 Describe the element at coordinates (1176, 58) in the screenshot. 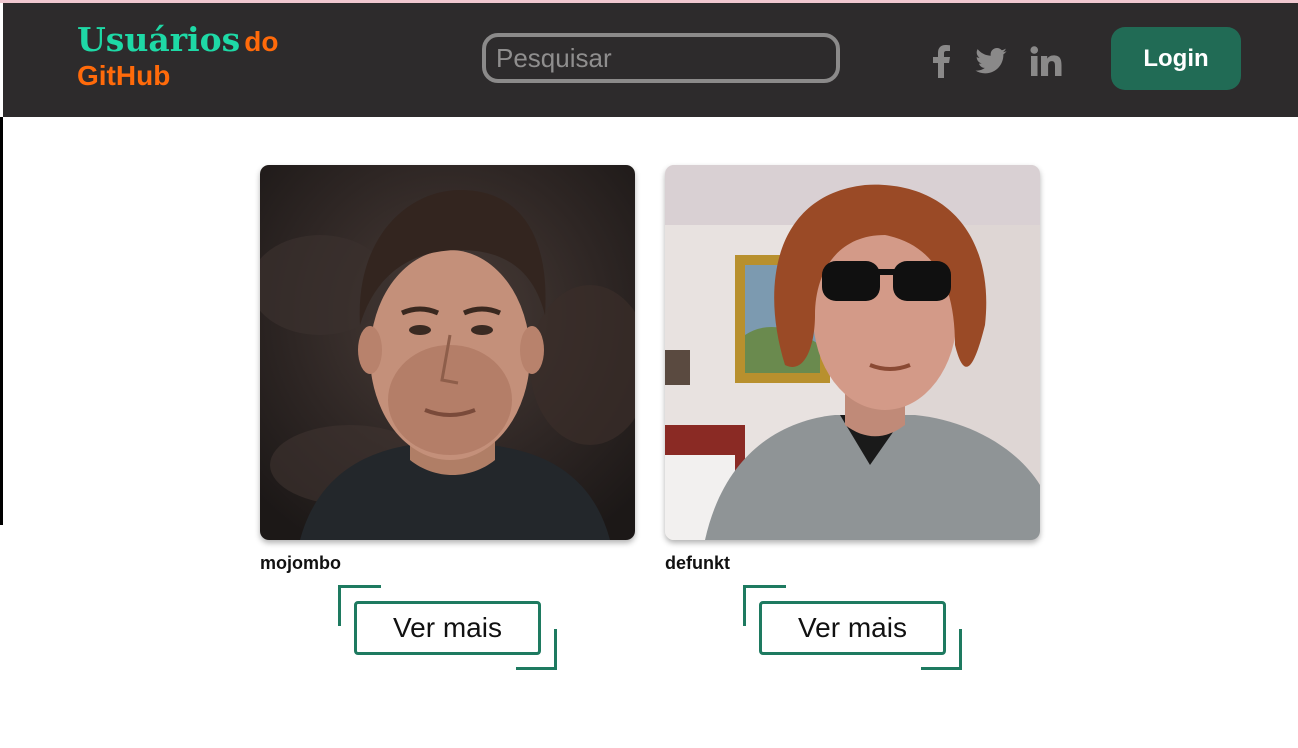

I see `login-button: Login` at that location.